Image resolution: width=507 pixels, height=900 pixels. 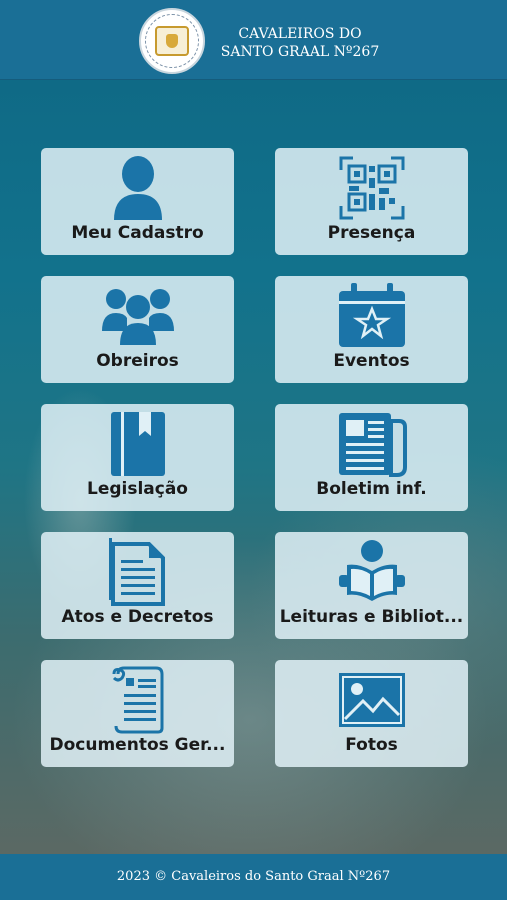 I want to click on app-header: CAVALEIROS DO SANTO GRAAL Nº267, so click(x=253, y=40).